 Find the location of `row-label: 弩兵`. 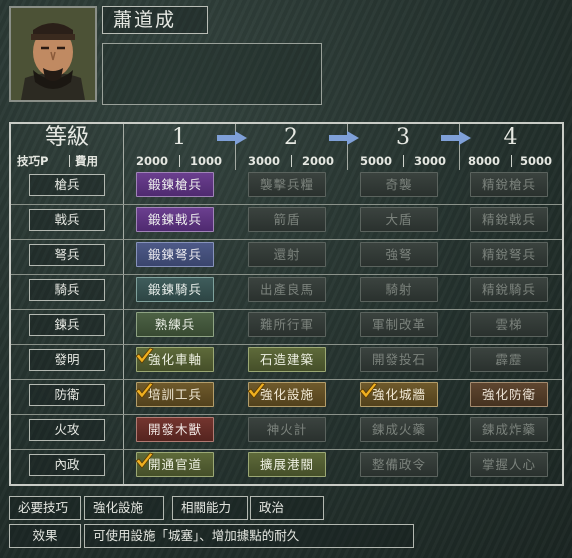

row-label: 弩兵 is located at coordinates (67, 255).